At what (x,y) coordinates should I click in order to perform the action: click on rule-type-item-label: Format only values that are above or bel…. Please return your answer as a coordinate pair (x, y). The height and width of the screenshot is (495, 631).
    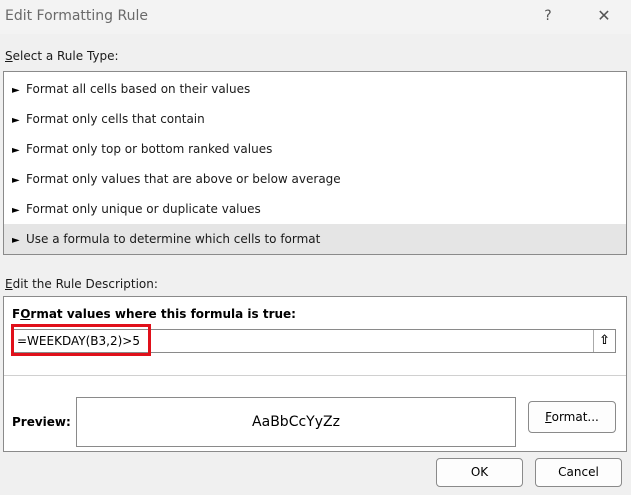
    Looking at the image, I should click on (183, 179).